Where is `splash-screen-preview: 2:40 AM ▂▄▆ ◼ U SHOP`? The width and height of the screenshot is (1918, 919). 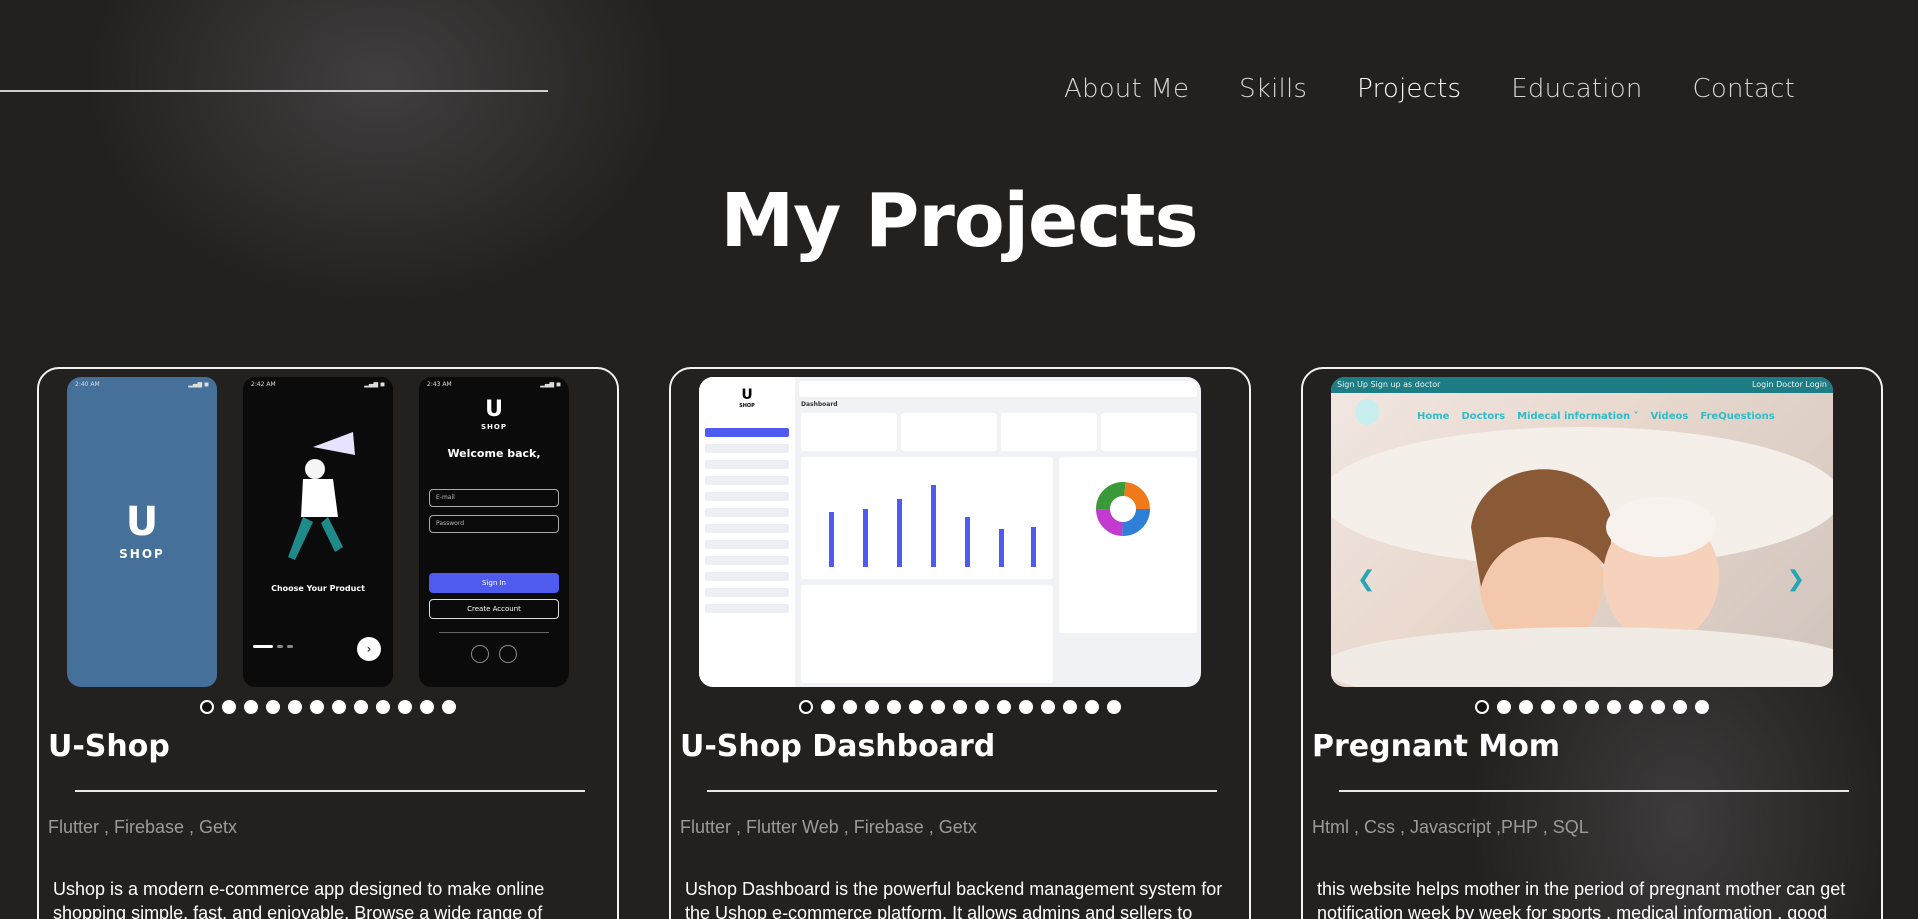
splash-screen-preview: 2:40 AM ▂▄▆ ◼ U SHOP is located at coordinates (142, 532).